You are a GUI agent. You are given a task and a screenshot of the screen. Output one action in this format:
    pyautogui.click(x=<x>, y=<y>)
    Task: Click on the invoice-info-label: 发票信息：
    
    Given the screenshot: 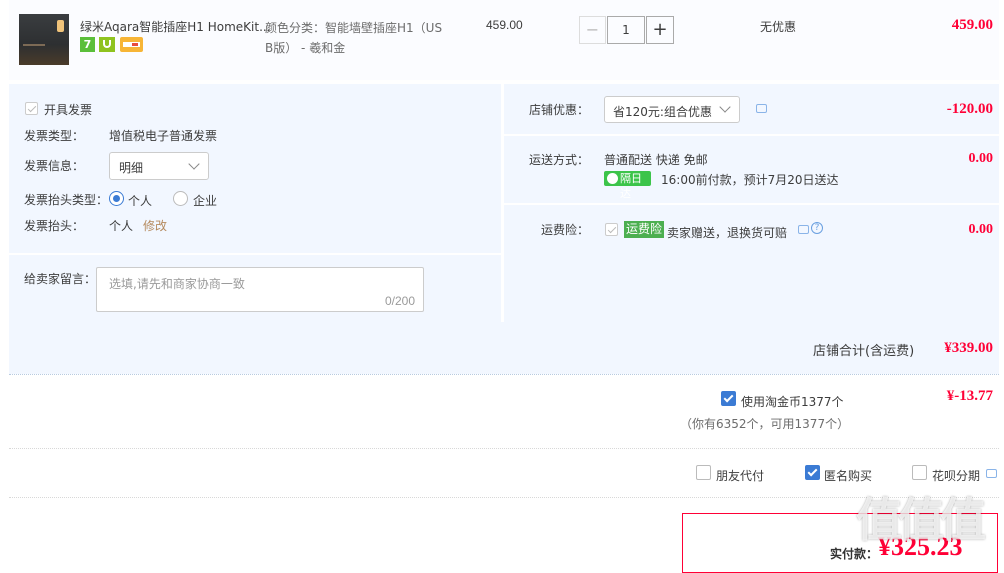 What is the action you would take?
    pyautogui.click(x=54, y=166)
    